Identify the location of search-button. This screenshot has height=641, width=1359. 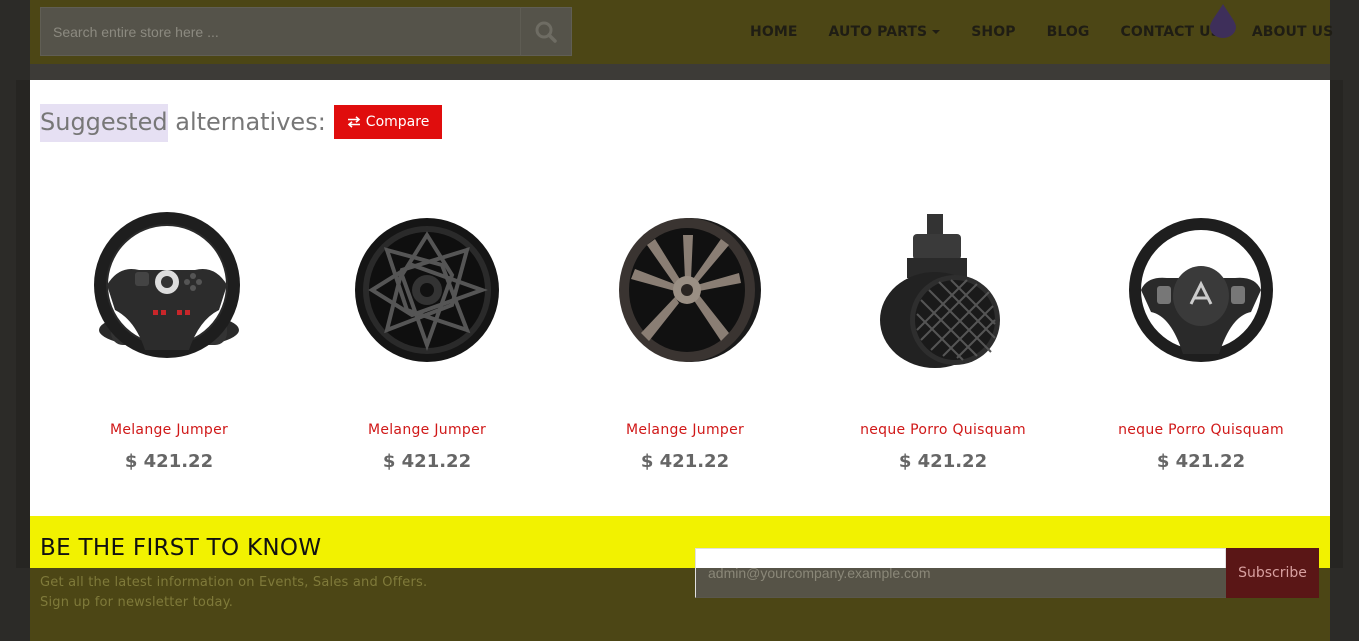
(546, 31).